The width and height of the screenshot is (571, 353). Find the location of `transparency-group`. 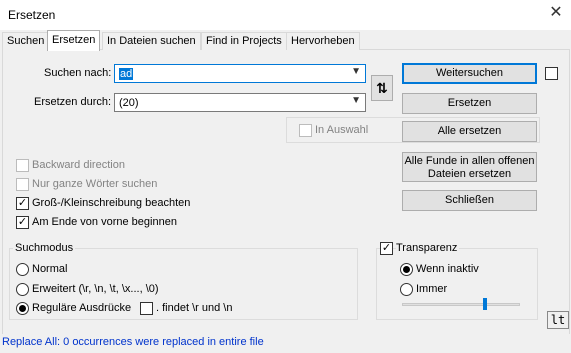

transparency-group is located at coordinates (457, 284).